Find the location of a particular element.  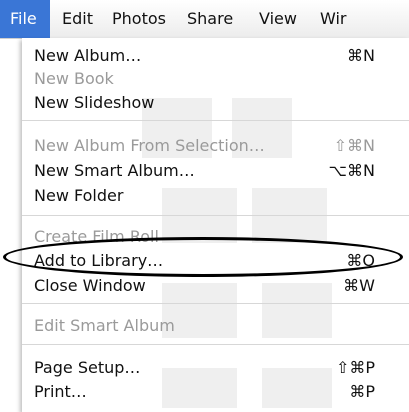

menu-window: Wir is located at coordinates (333, 19).